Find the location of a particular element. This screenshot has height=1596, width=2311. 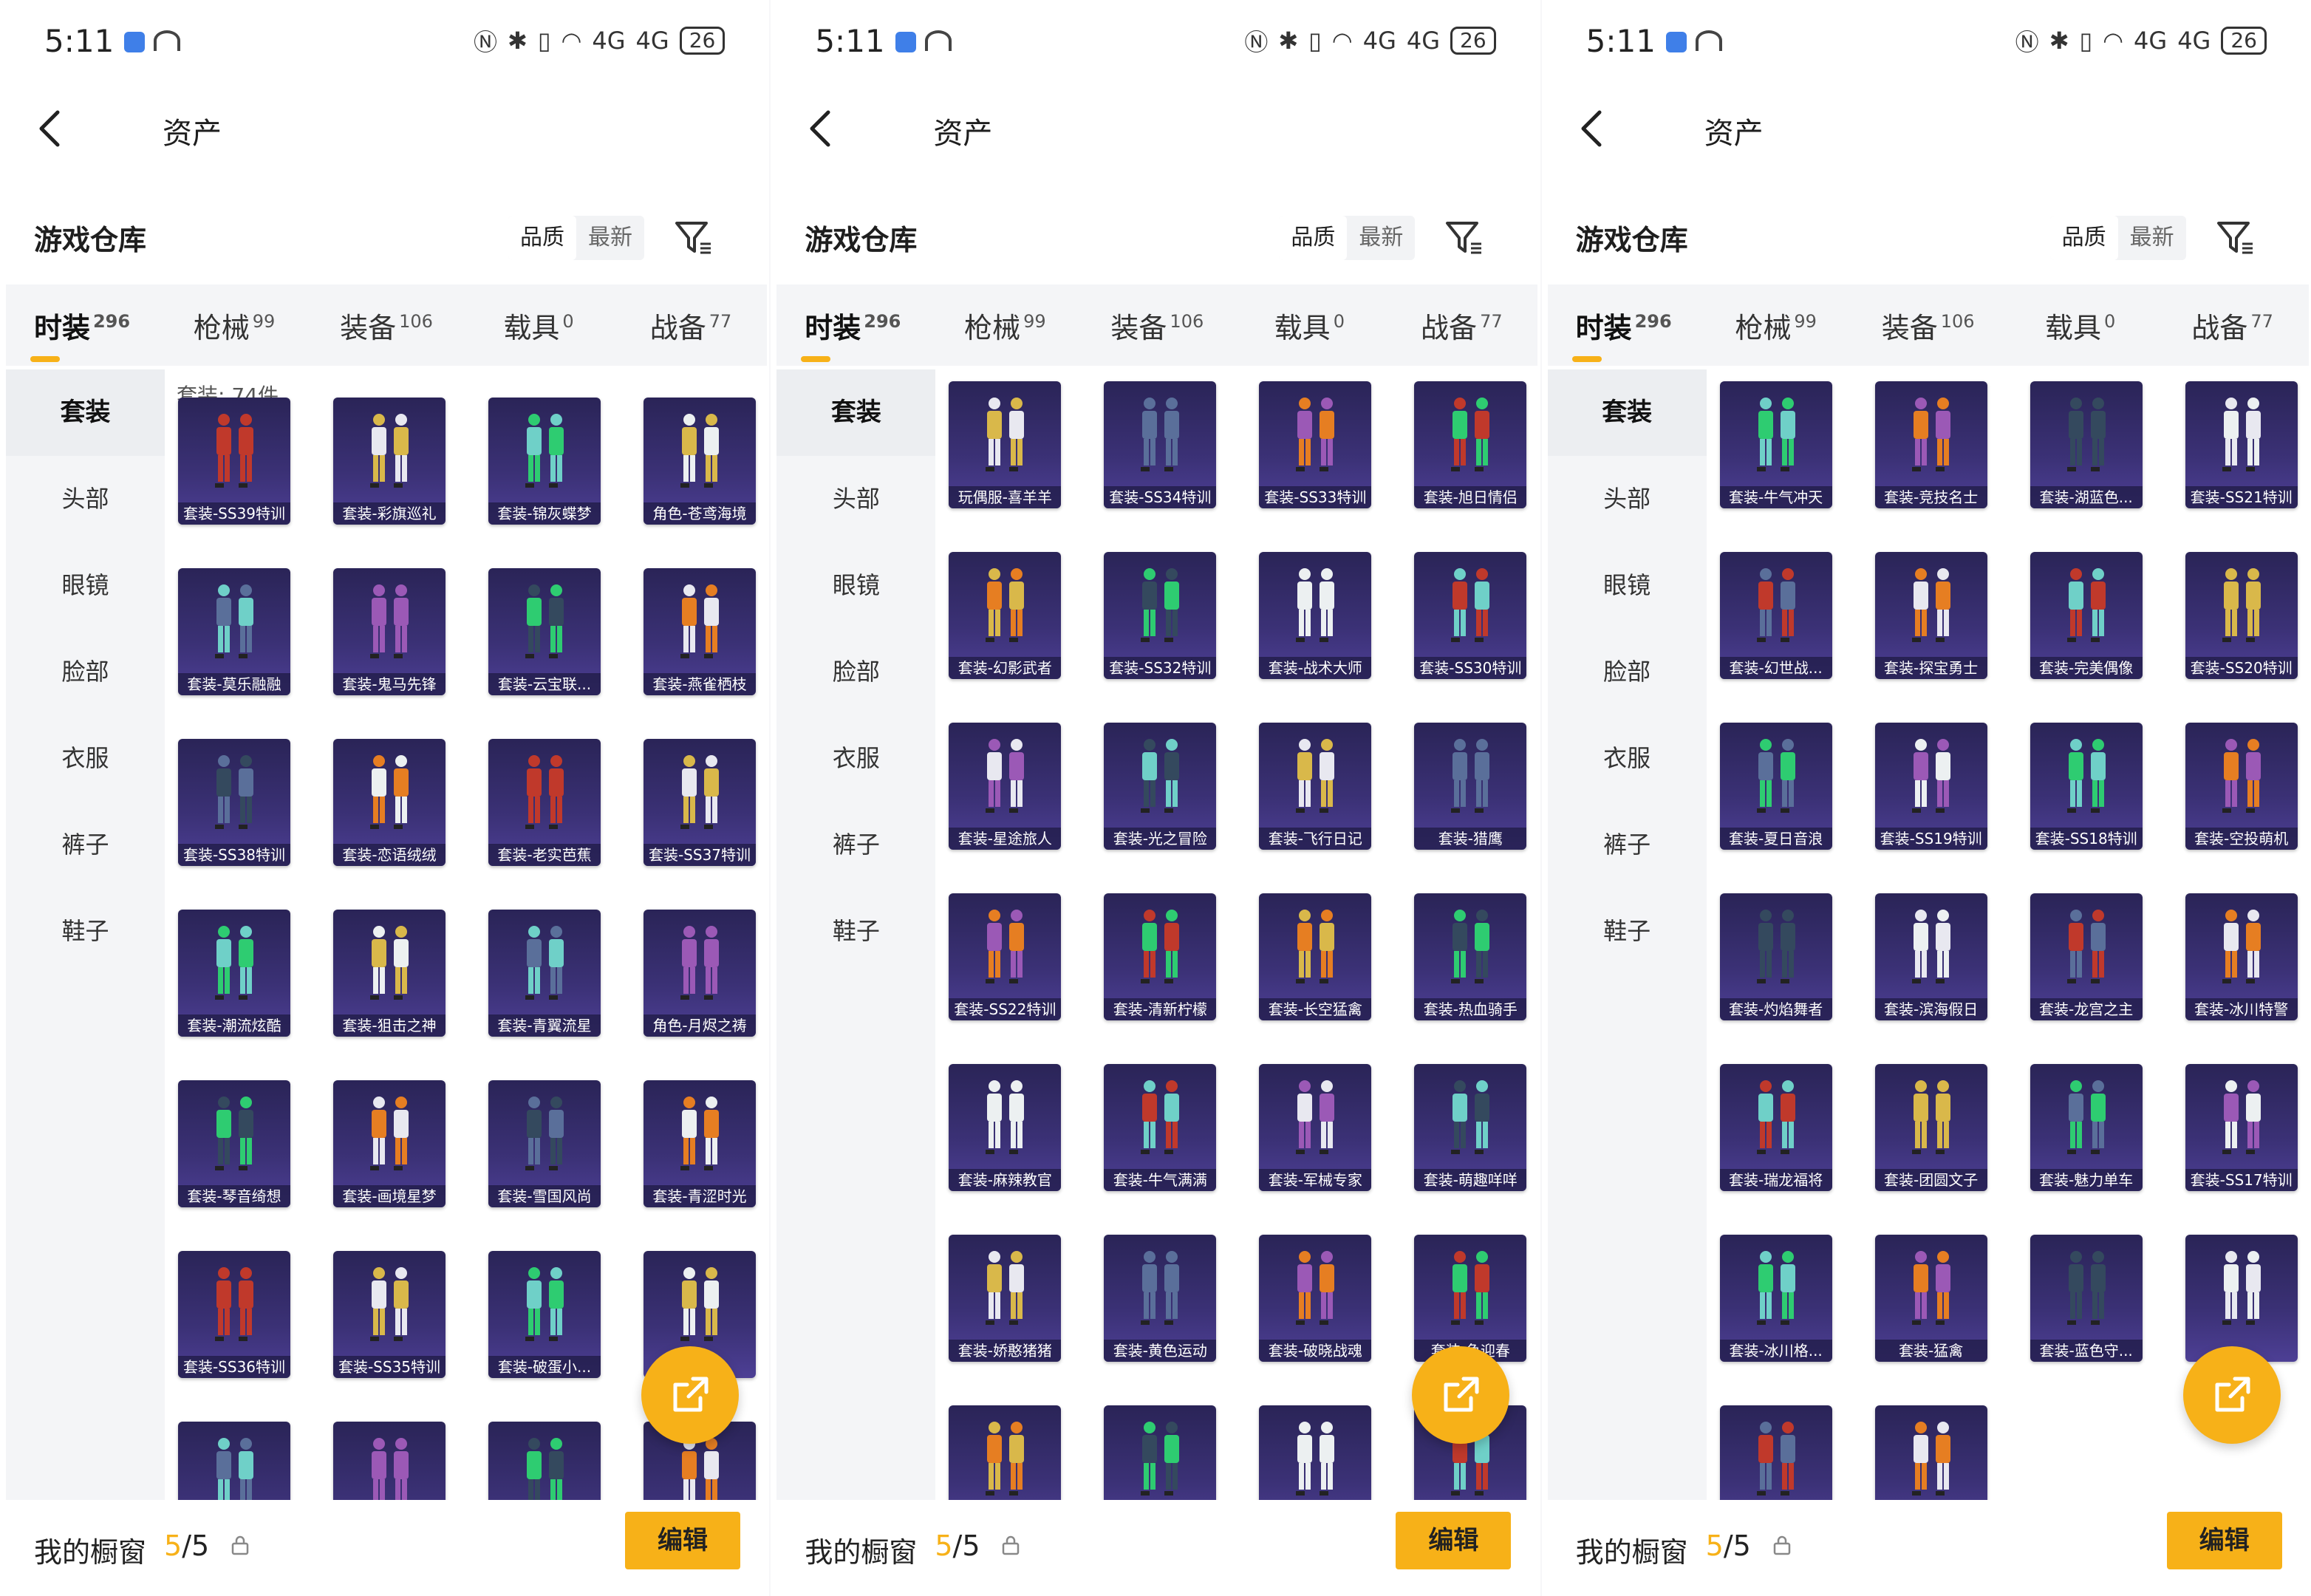

outfit-card: 套装-鱼迎春 is located at coordinates (1470, 1298).